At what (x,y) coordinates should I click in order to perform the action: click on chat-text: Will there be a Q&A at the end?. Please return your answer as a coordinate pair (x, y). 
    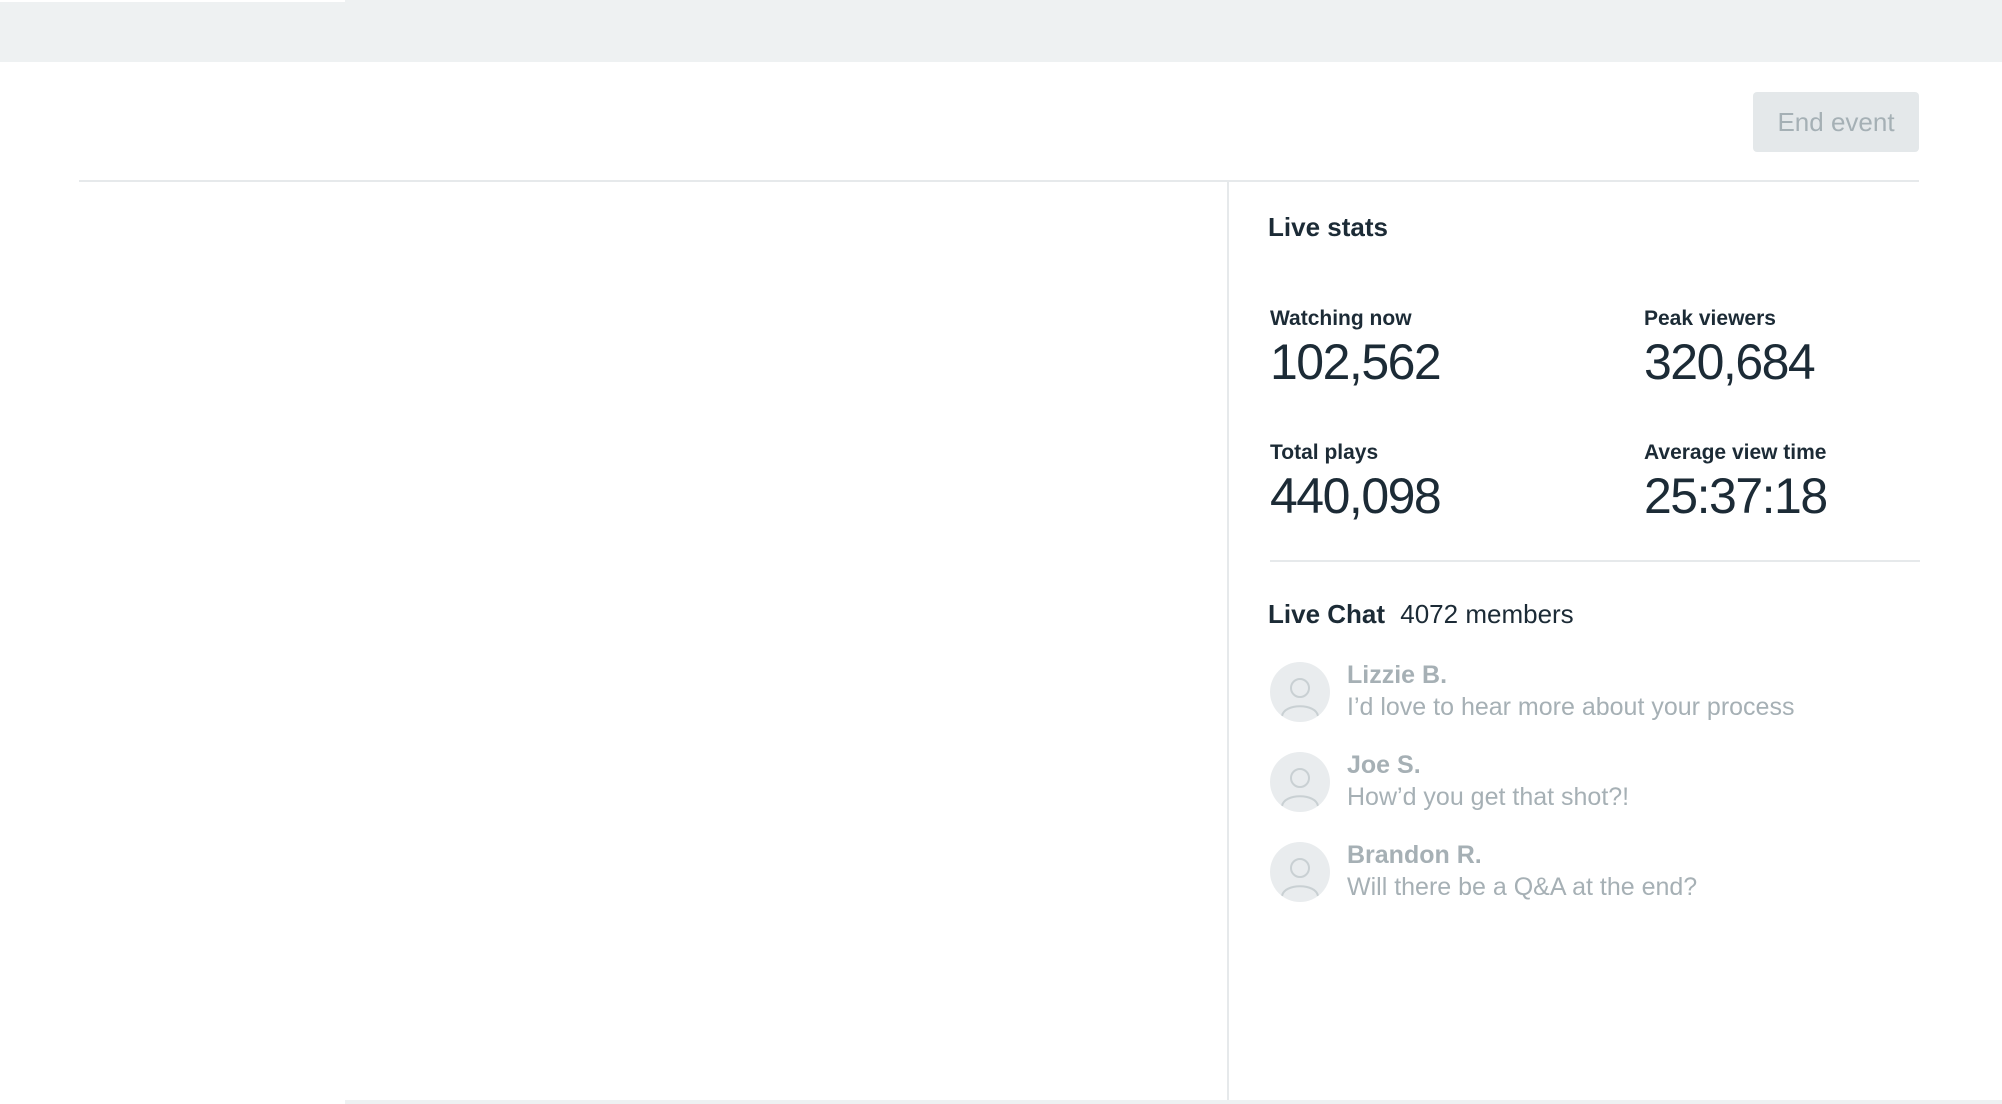
    Looking at the image, I should click on (1522, 887).